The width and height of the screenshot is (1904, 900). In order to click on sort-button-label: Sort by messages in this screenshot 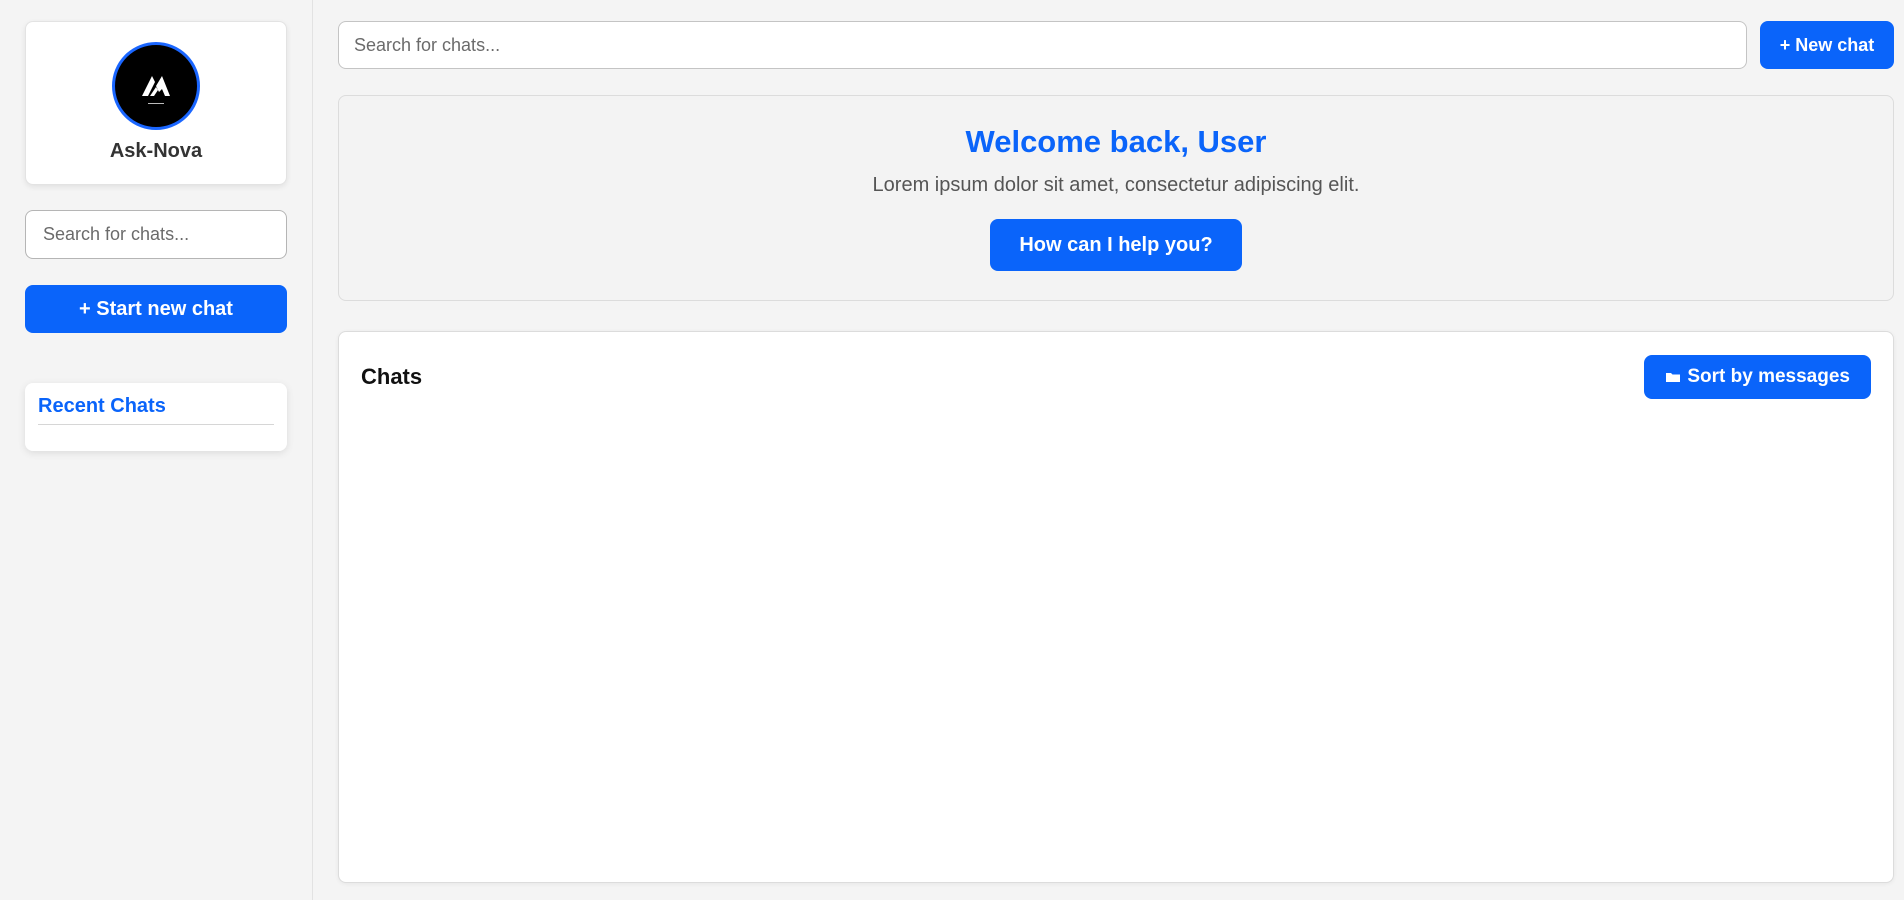, I will do `click(1768, 376)`.